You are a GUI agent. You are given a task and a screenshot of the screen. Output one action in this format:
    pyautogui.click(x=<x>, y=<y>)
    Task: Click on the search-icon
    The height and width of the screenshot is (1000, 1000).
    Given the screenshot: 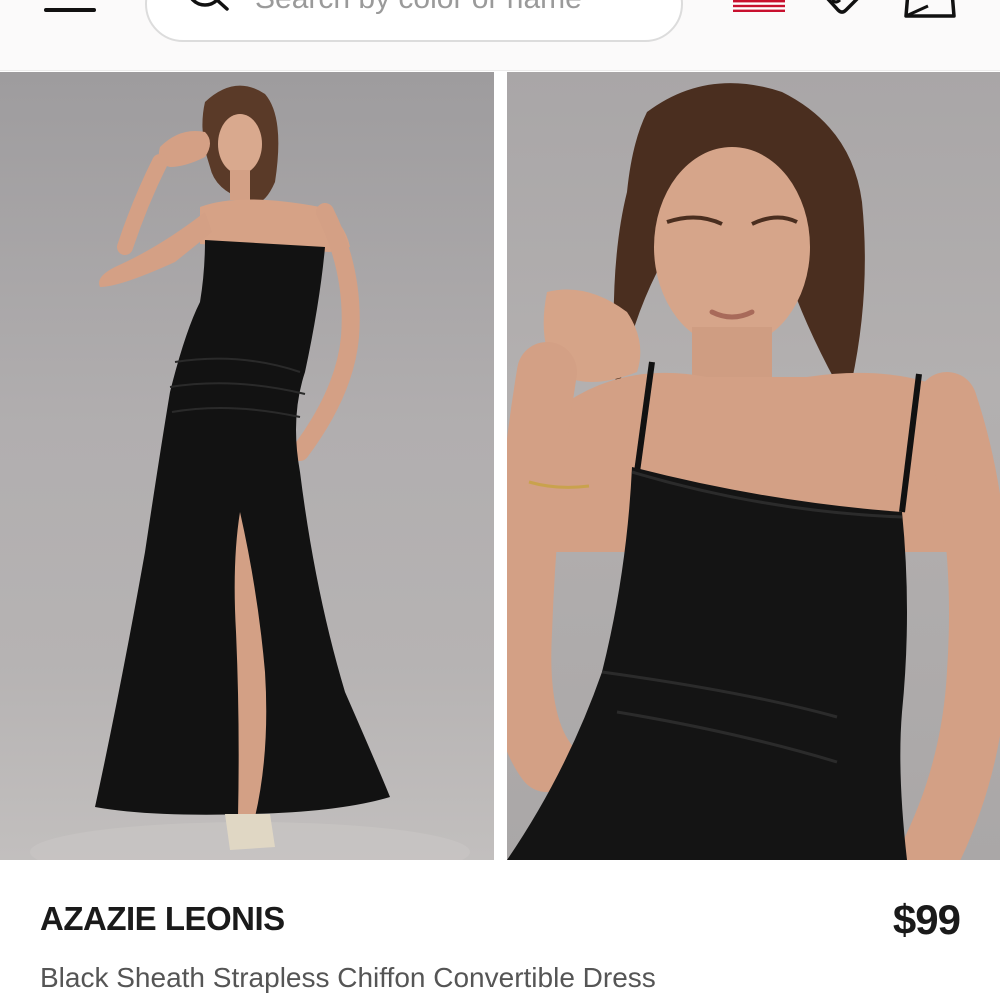 What is the action you would take?
    pyautogui.click(x=209, y=5)
    